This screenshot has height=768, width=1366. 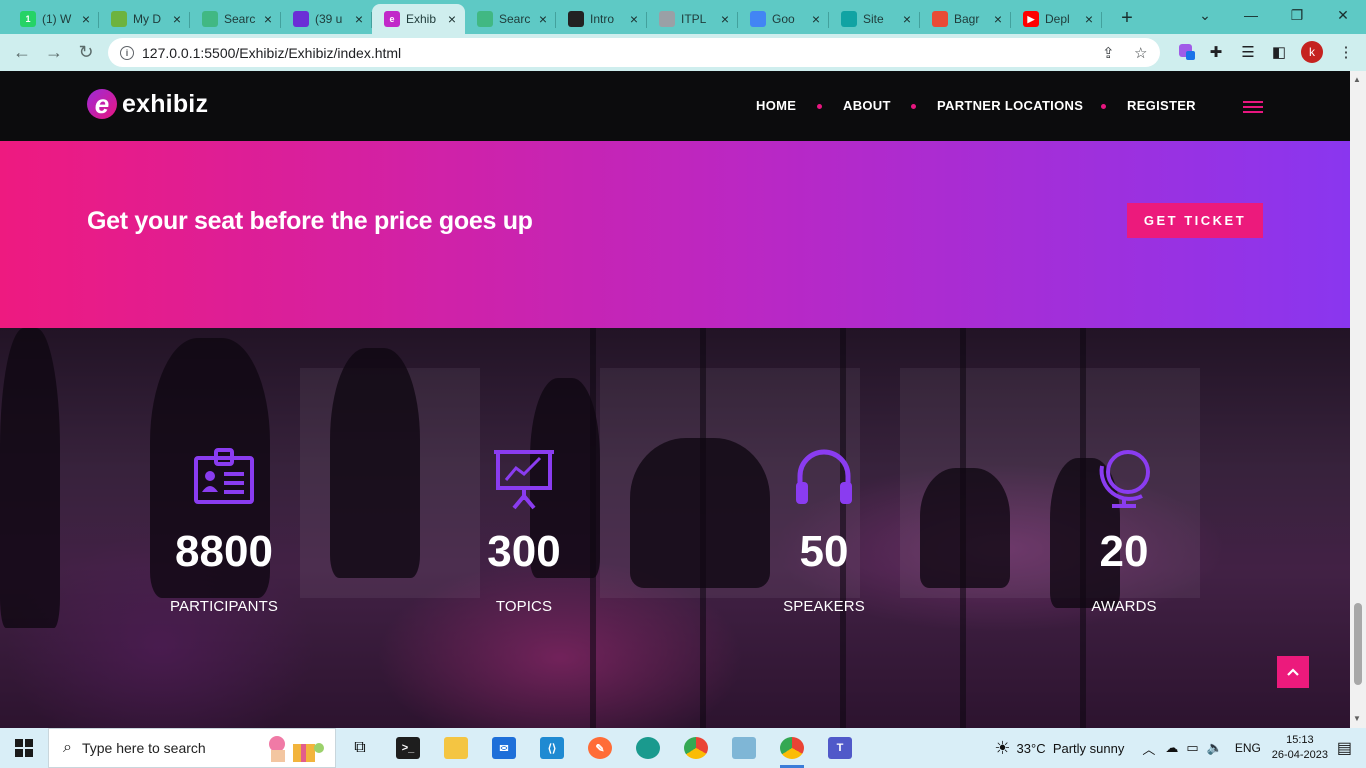 I want to click on browser-tab: Bagr ×, so click(x=965, y=19).